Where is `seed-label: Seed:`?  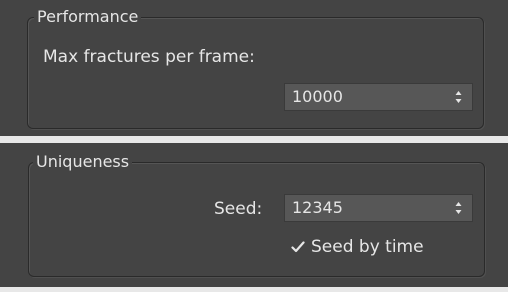
seed-label: Seed: is located at coordinates (238, 209).